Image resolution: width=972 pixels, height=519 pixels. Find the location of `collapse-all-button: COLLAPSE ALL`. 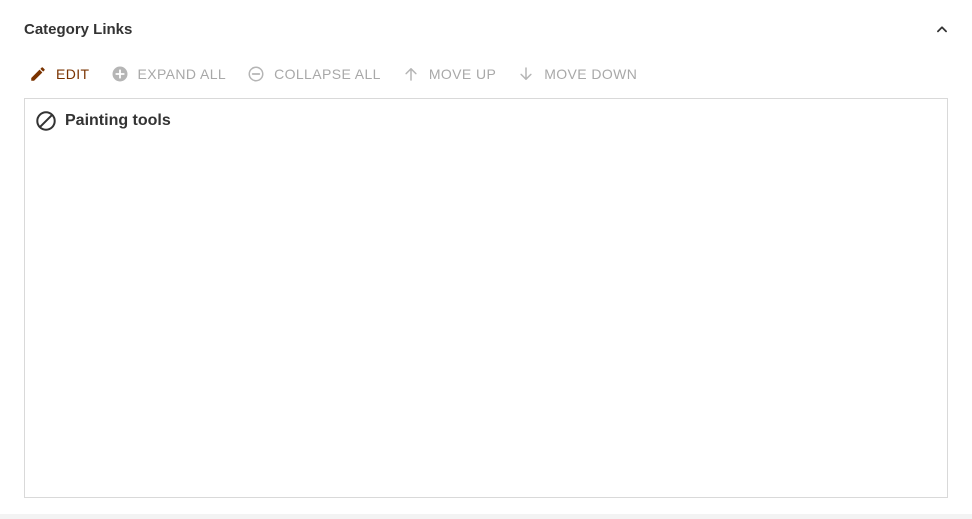

collapse-all-button: COLLAPSE ALL is located at coordinates (313, 74).